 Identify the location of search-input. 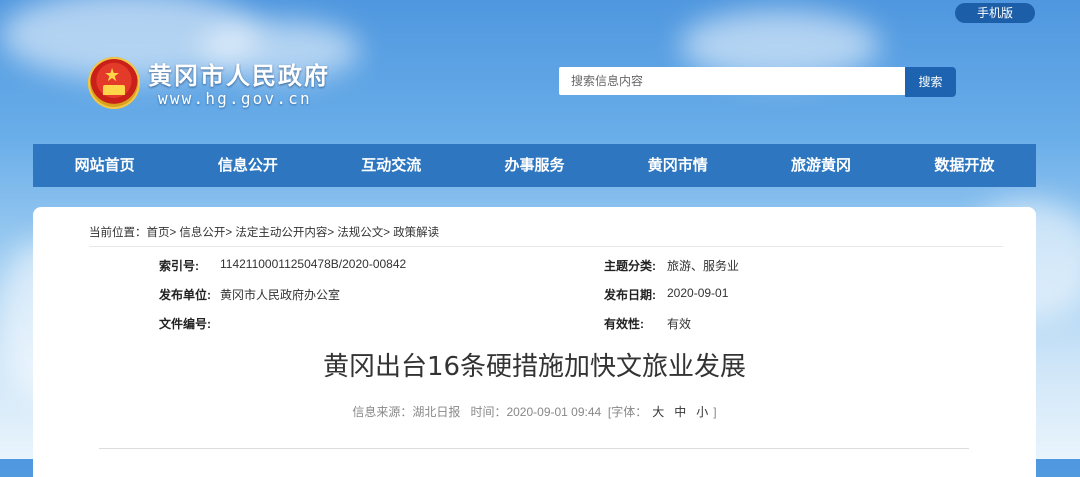
(732, 81).